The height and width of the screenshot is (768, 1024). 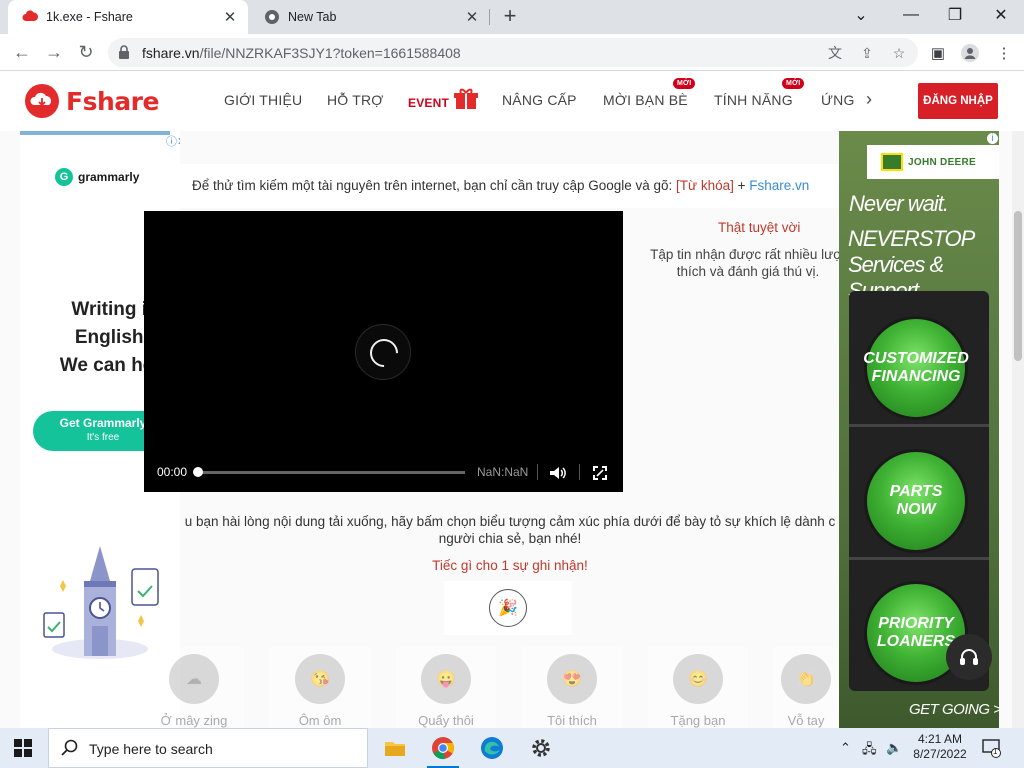 What do you see at coordinates (911, 15) in the screenshot?
I see `minimize-button: —` at bounding box center [911, 15].